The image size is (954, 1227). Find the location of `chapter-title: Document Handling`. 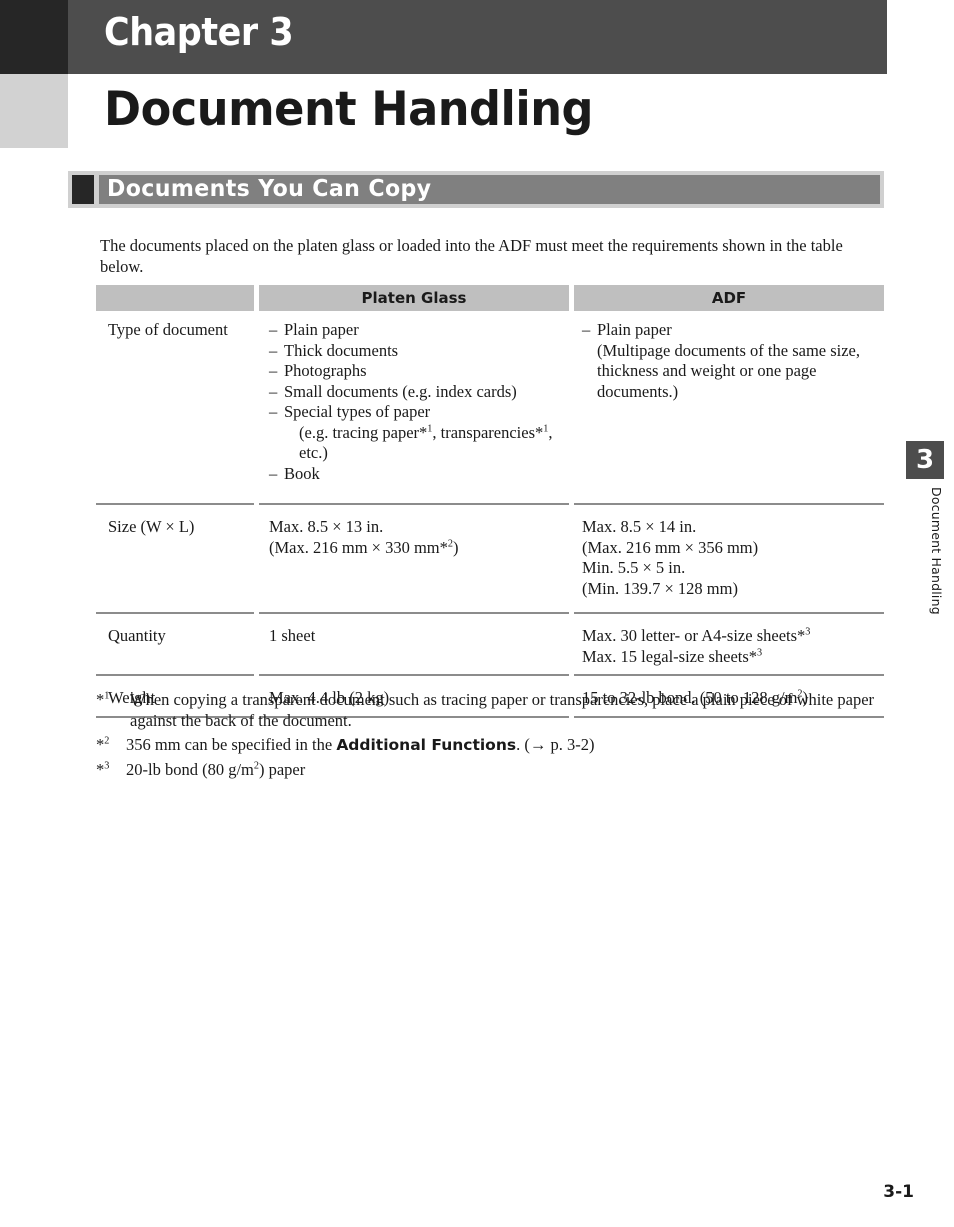

chapter-title: Document Handling is located at coordinates (349, 109).